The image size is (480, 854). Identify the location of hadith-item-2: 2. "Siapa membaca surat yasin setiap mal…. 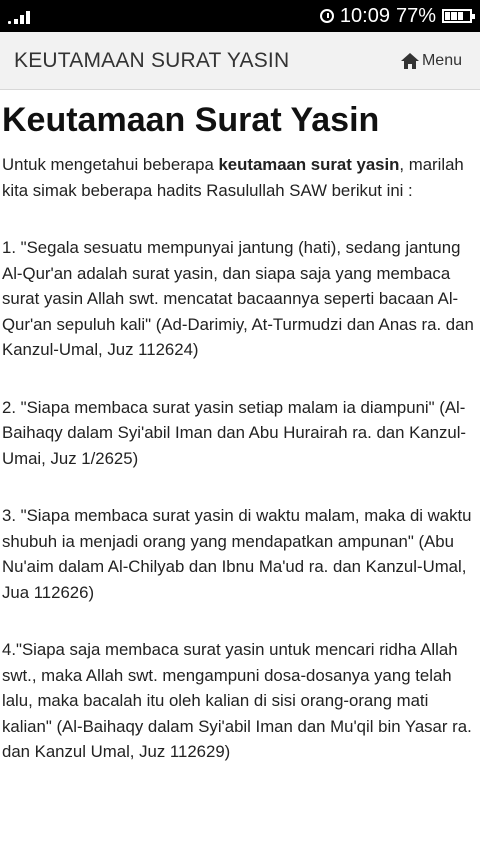
(234, 432).